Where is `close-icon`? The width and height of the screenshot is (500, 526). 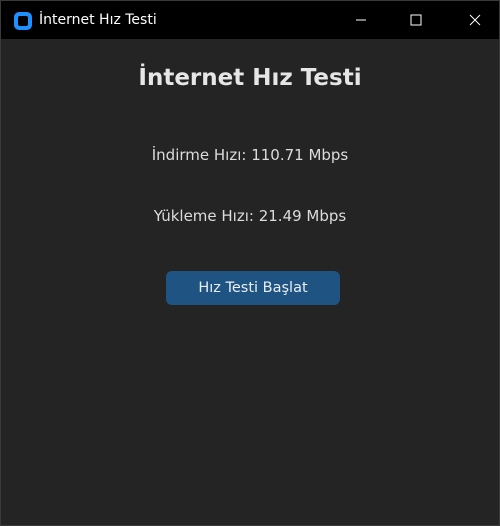
close-icon is located at coordinates (475, 20).